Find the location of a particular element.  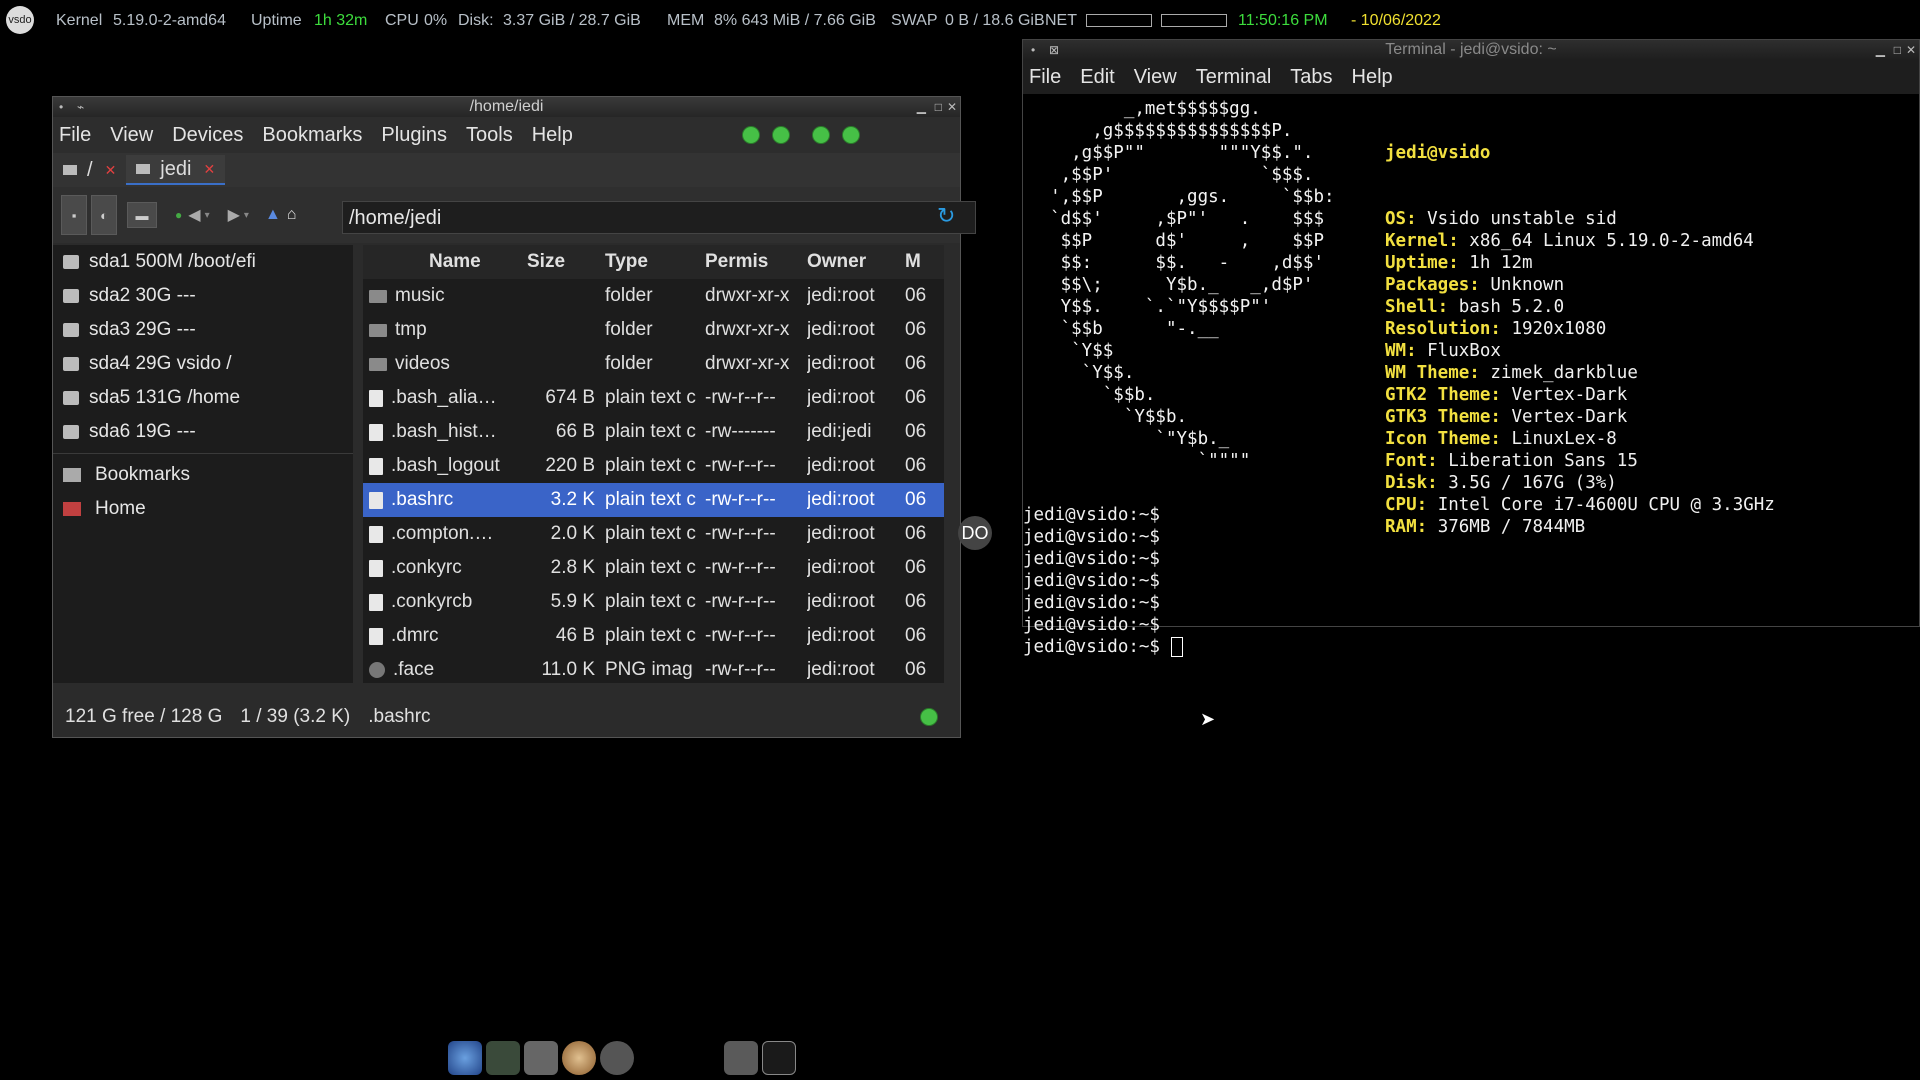

file-name-text: videos is located at coordinates (422, 363).